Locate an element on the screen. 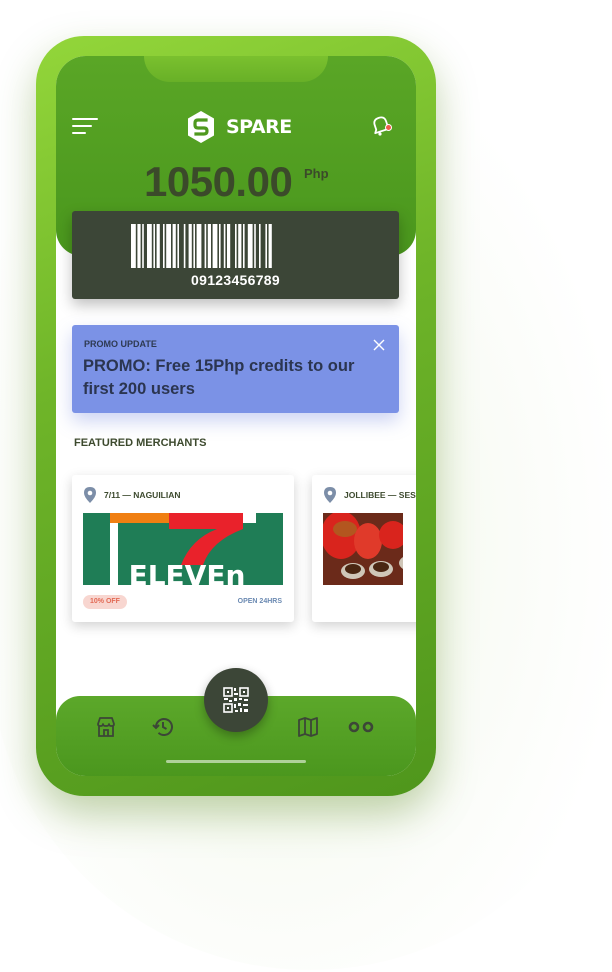 The height and width of the screenshot is (972, 612). store-hours: OPEN 24HRS is located at coordinates (259, 601).